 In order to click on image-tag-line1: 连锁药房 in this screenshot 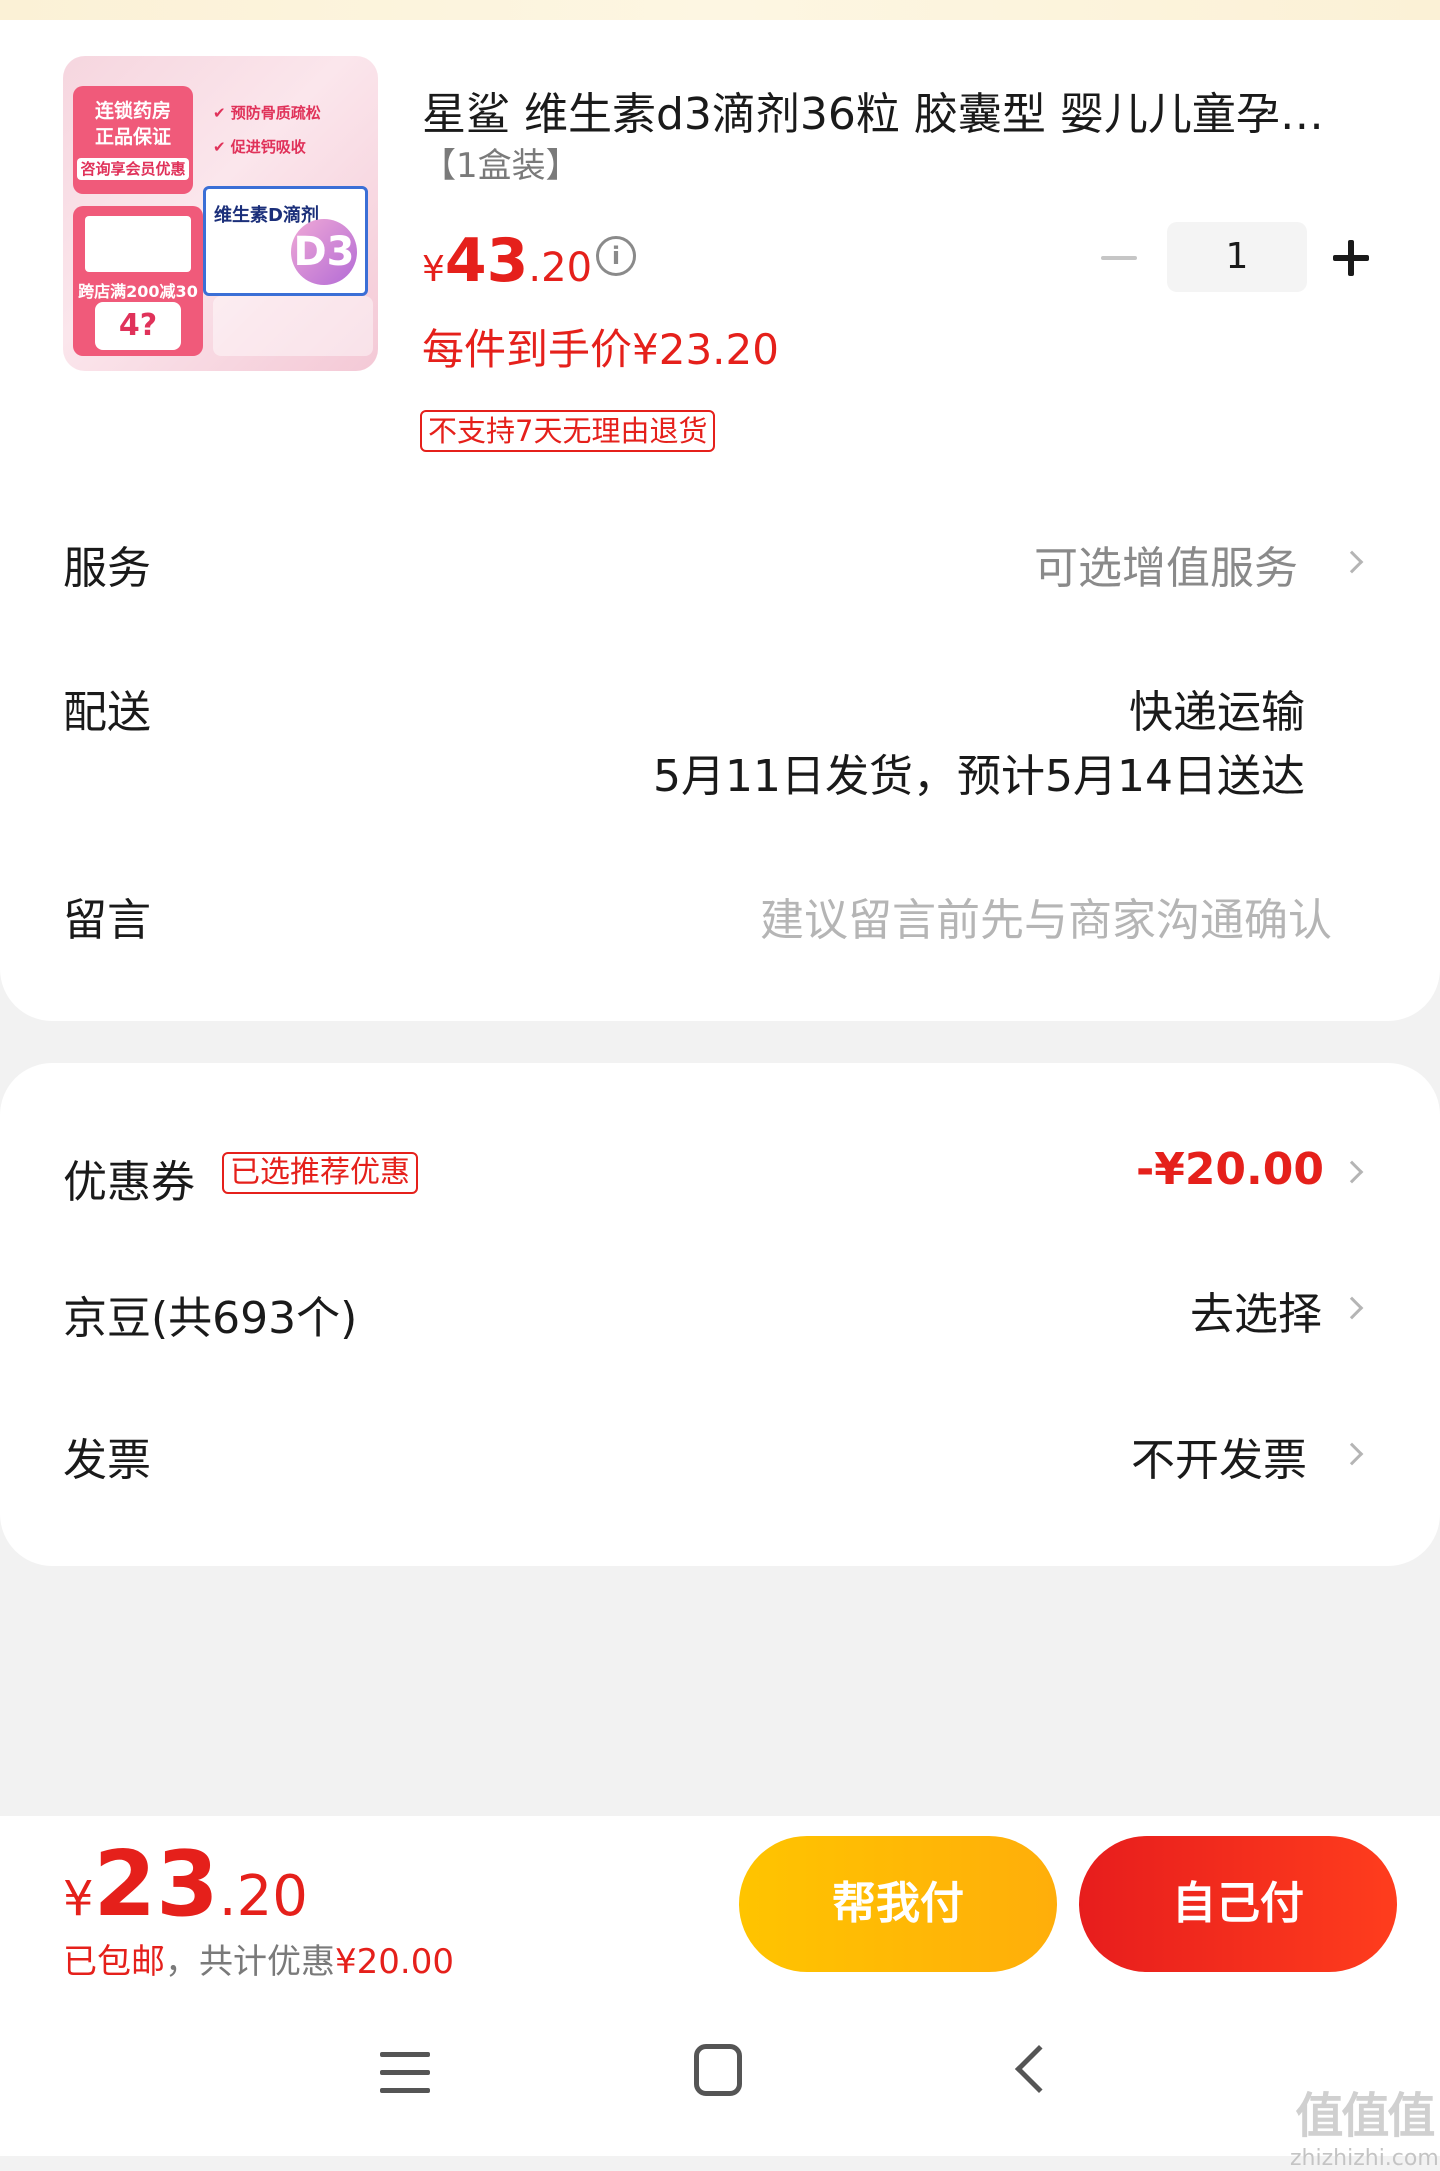, I will do `click(132, 111)`.